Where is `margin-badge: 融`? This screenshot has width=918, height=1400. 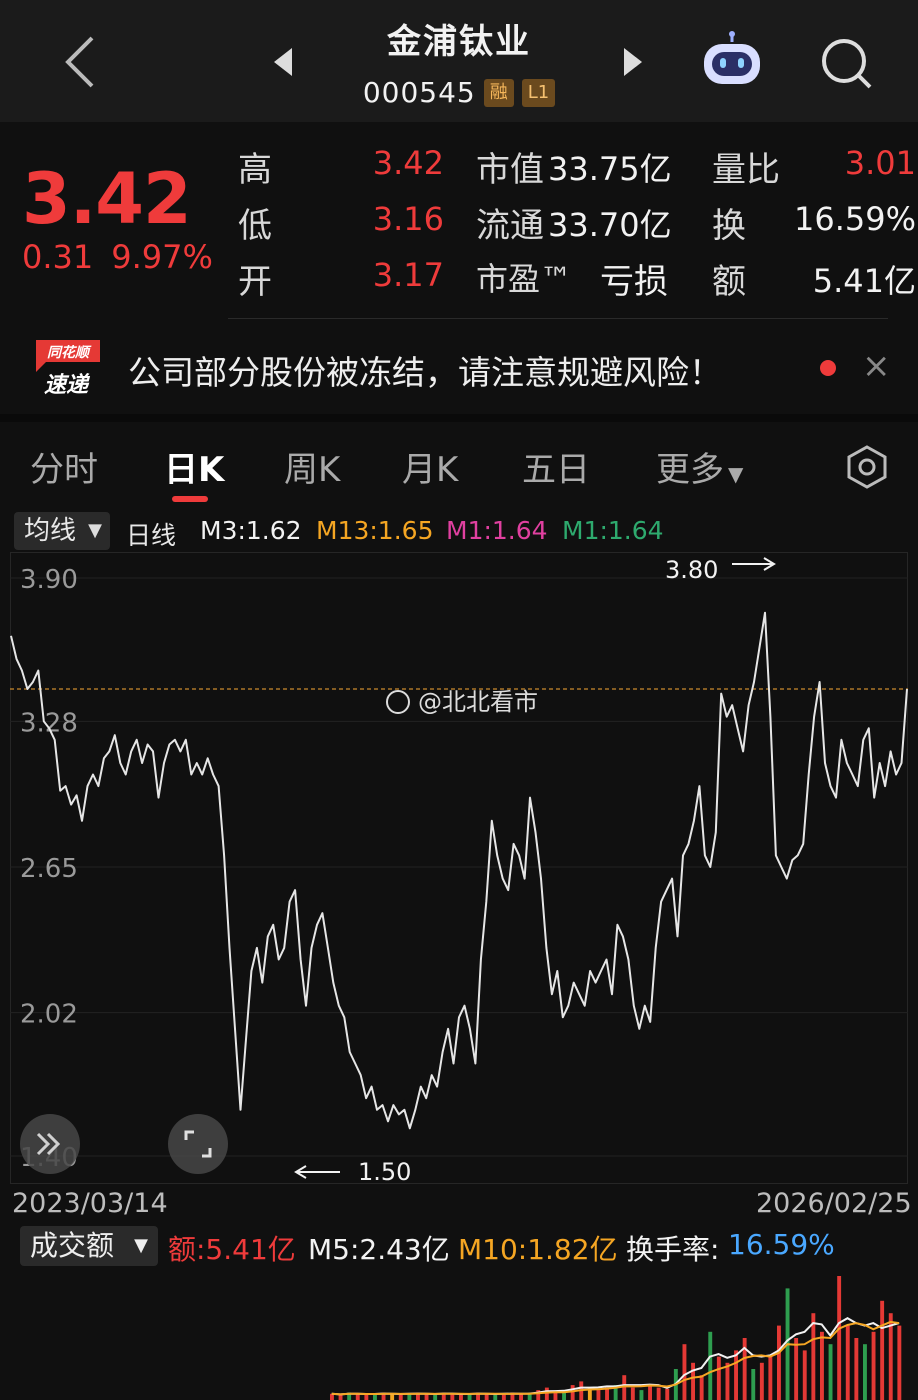 margin-badge: 融 is located at coordinates (498, 92).